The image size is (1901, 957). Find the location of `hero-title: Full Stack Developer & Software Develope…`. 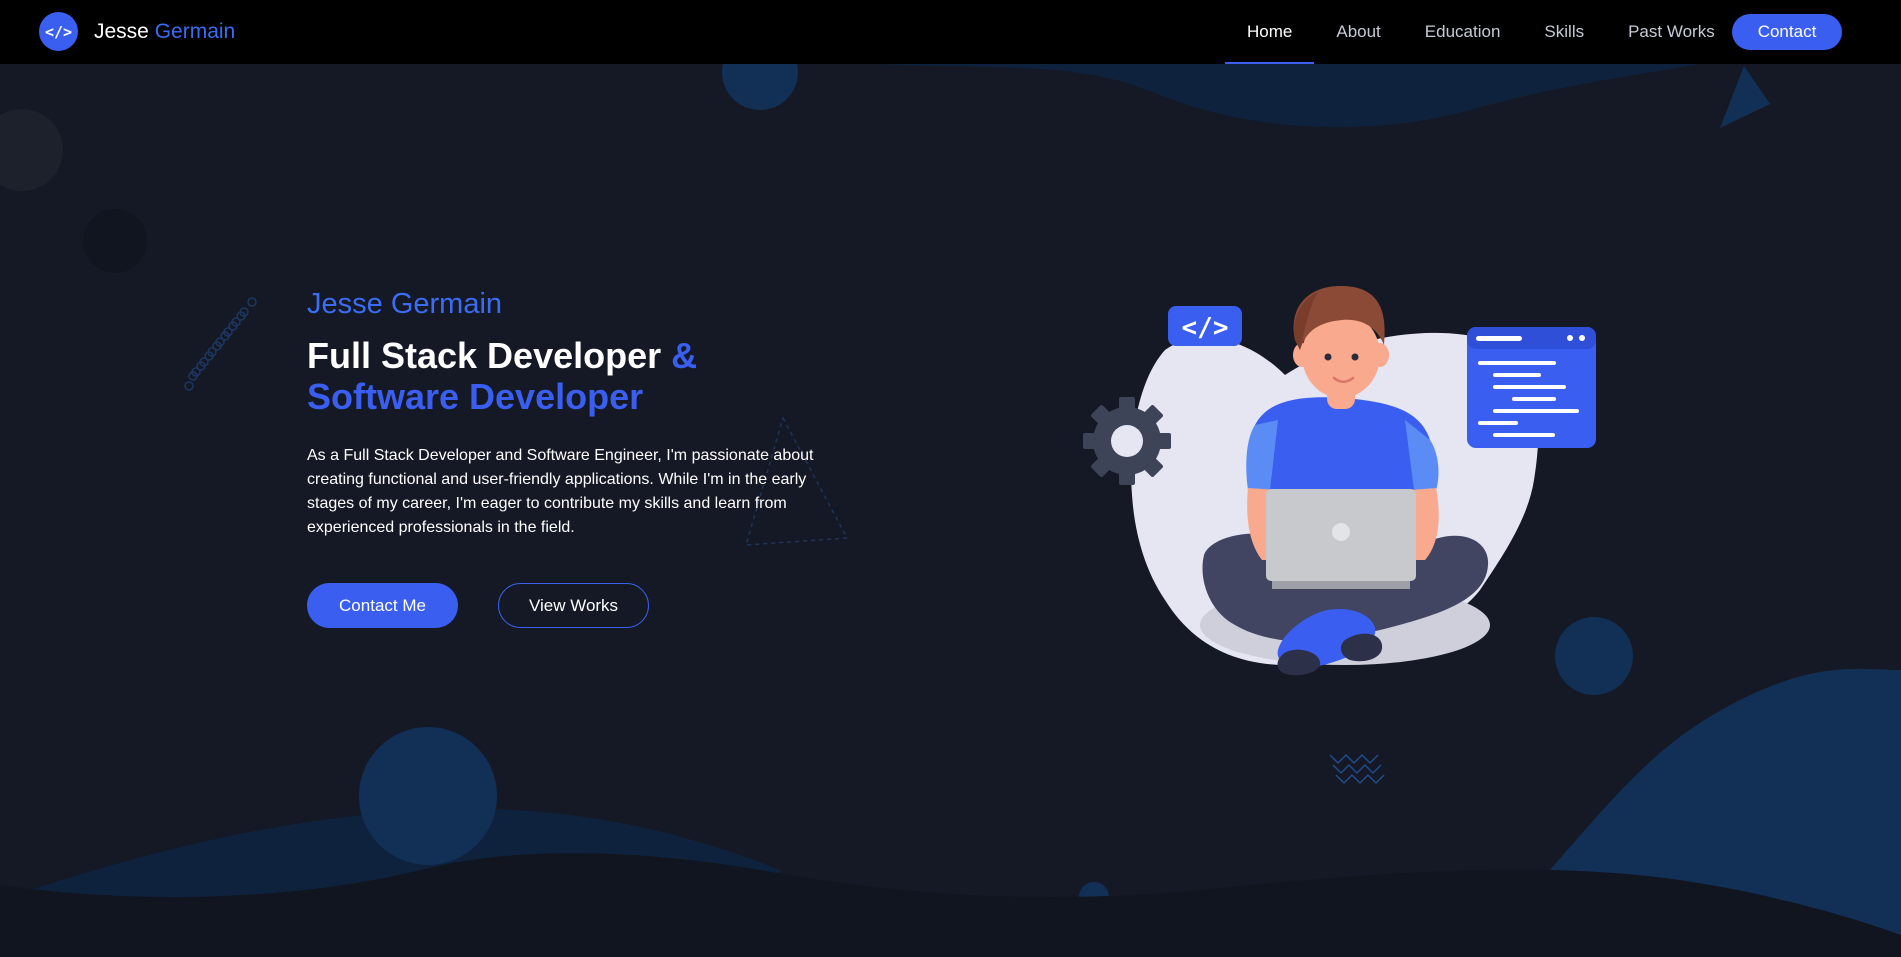

hero-title: Full Stack Developer & Software Develope… is located at coordinates (567, 376).